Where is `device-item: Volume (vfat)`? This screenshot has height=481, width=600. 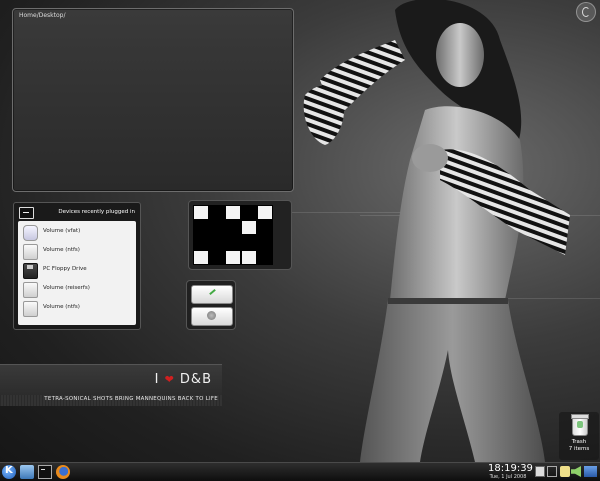
device-item: Volume (vfat) is located at coordinates (77, 232).